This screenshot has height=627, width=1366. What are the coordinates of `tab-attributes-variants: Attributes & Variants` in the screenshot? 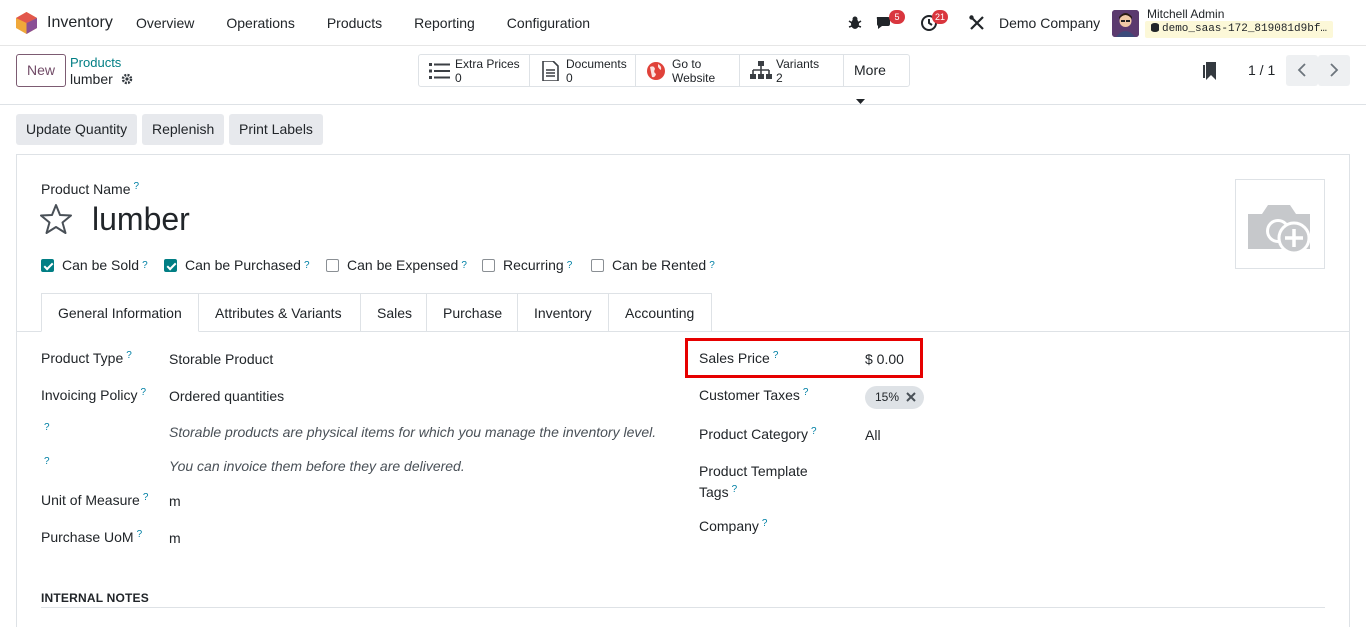 It's located at (280, 312).